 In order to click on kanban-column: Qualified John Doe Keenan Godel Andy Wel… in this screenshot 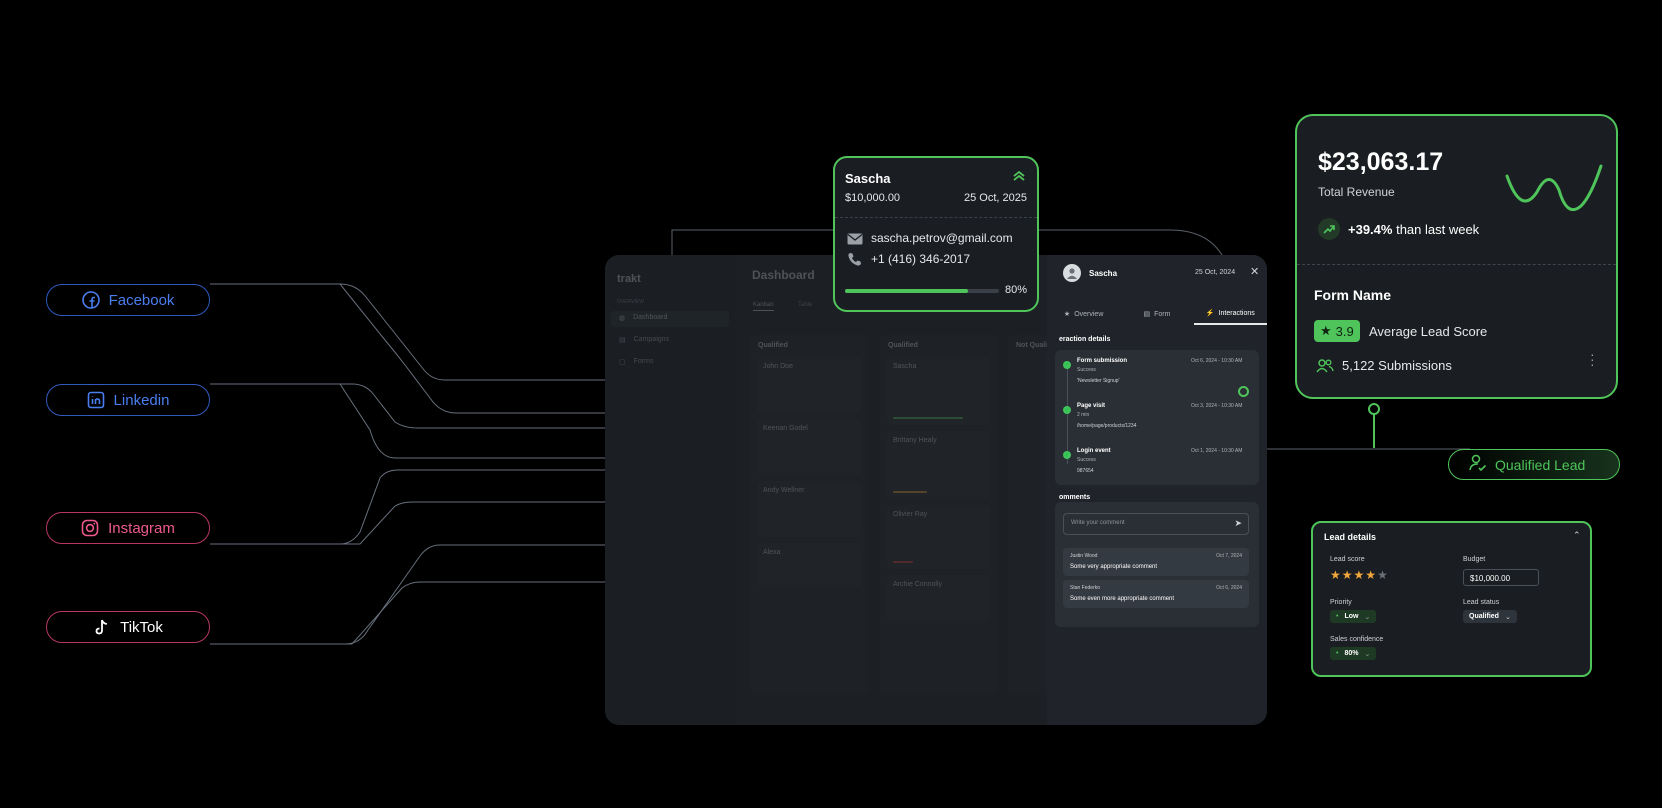, I will do `click(809, 515)`.